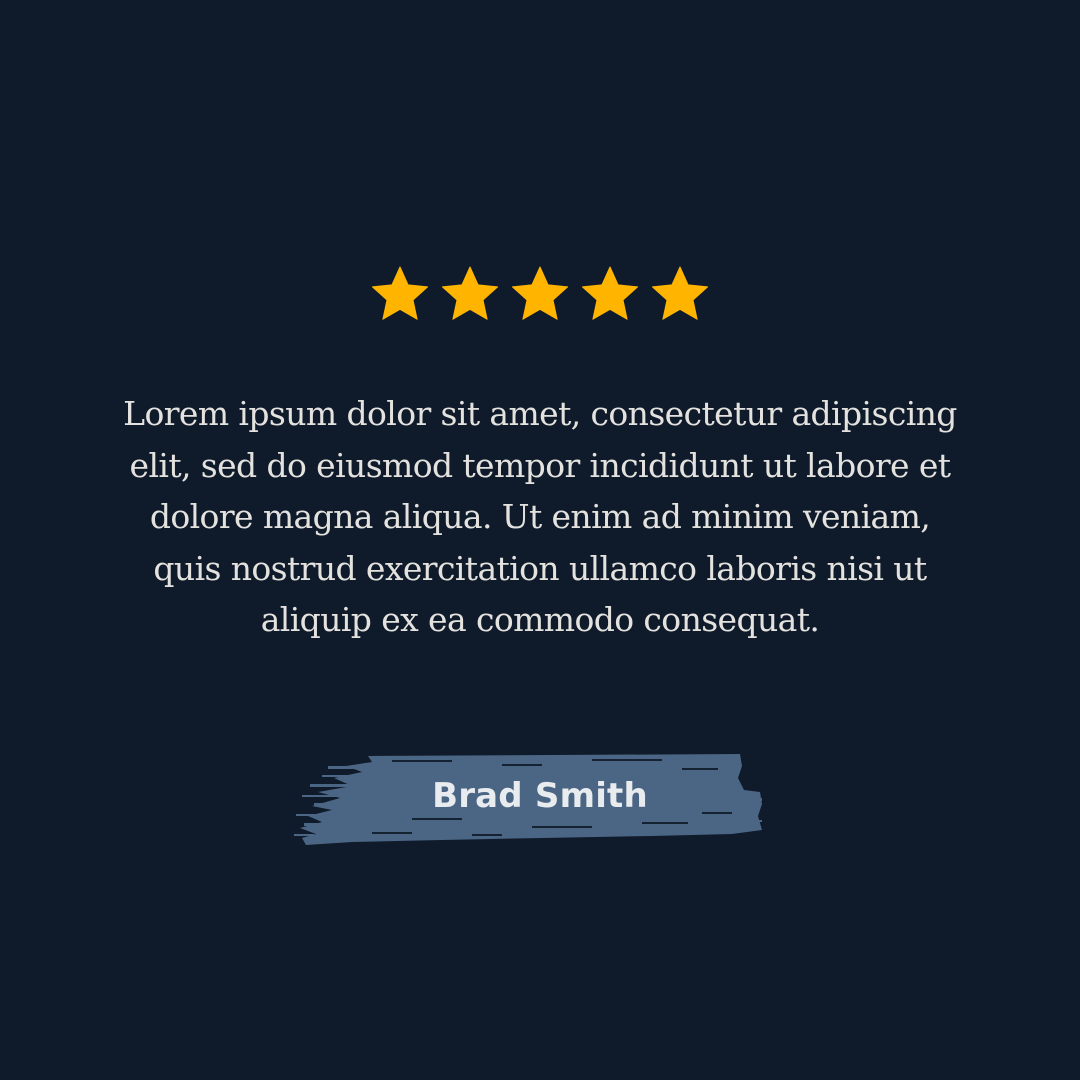  I want to click on star-rating, so click(540, 295).